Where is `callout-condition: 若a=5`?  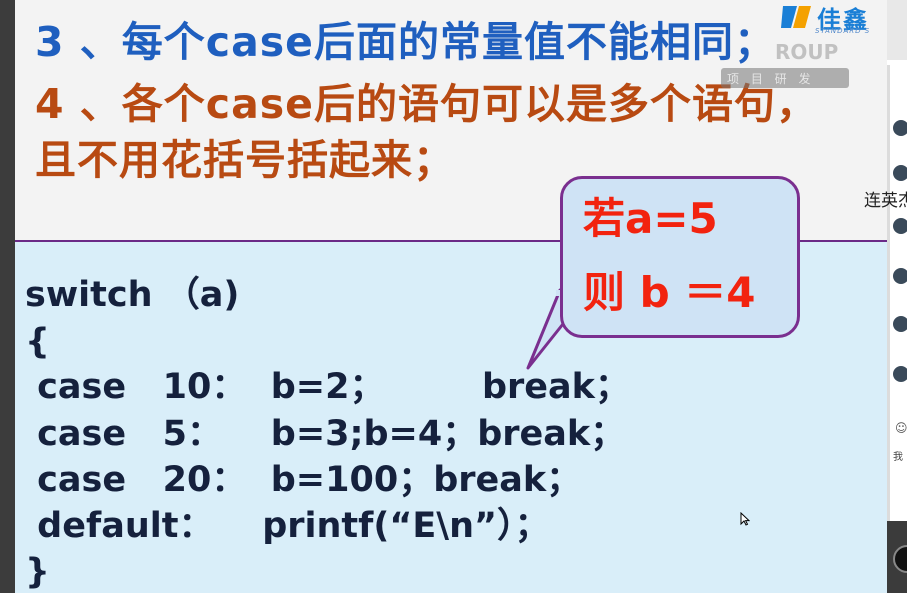
callout-condition: 若a=5 is located at coordinates (650, 218).